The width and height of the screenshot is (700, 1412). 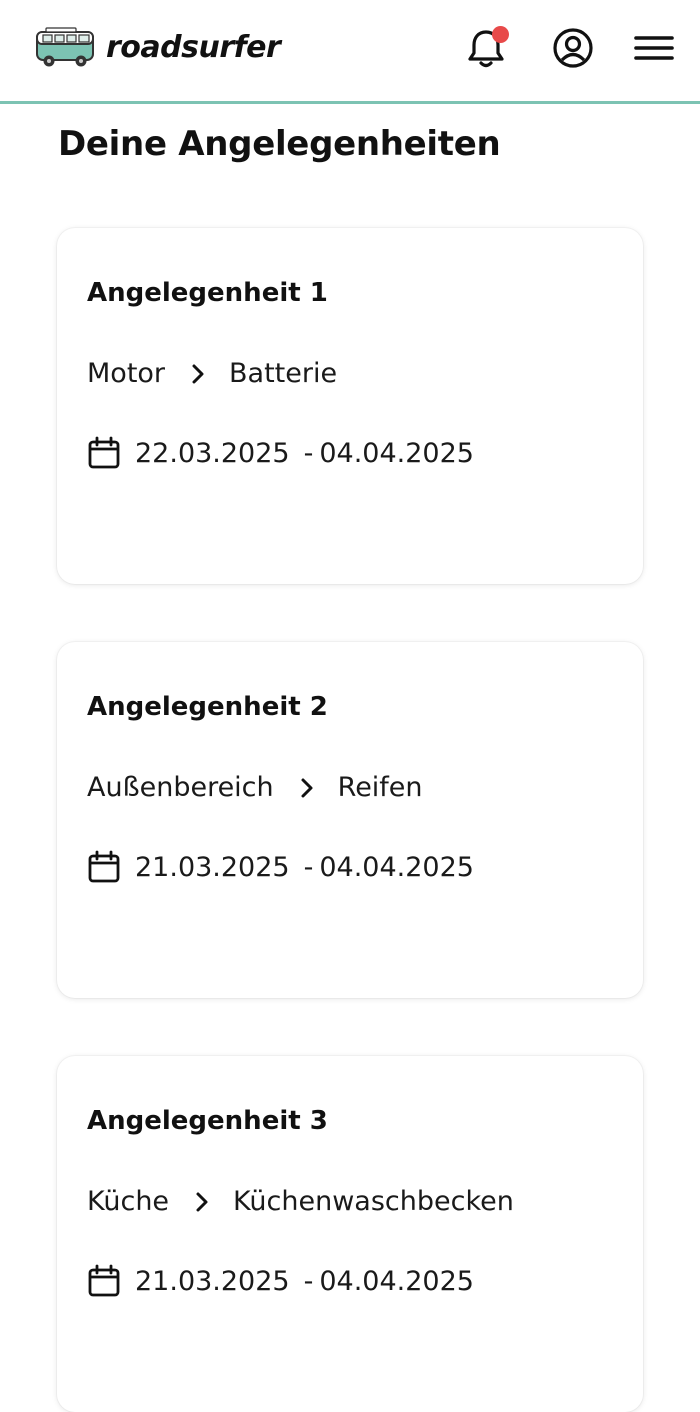 I want to click on logo: roadsurfer, so click(x=157, y=47).